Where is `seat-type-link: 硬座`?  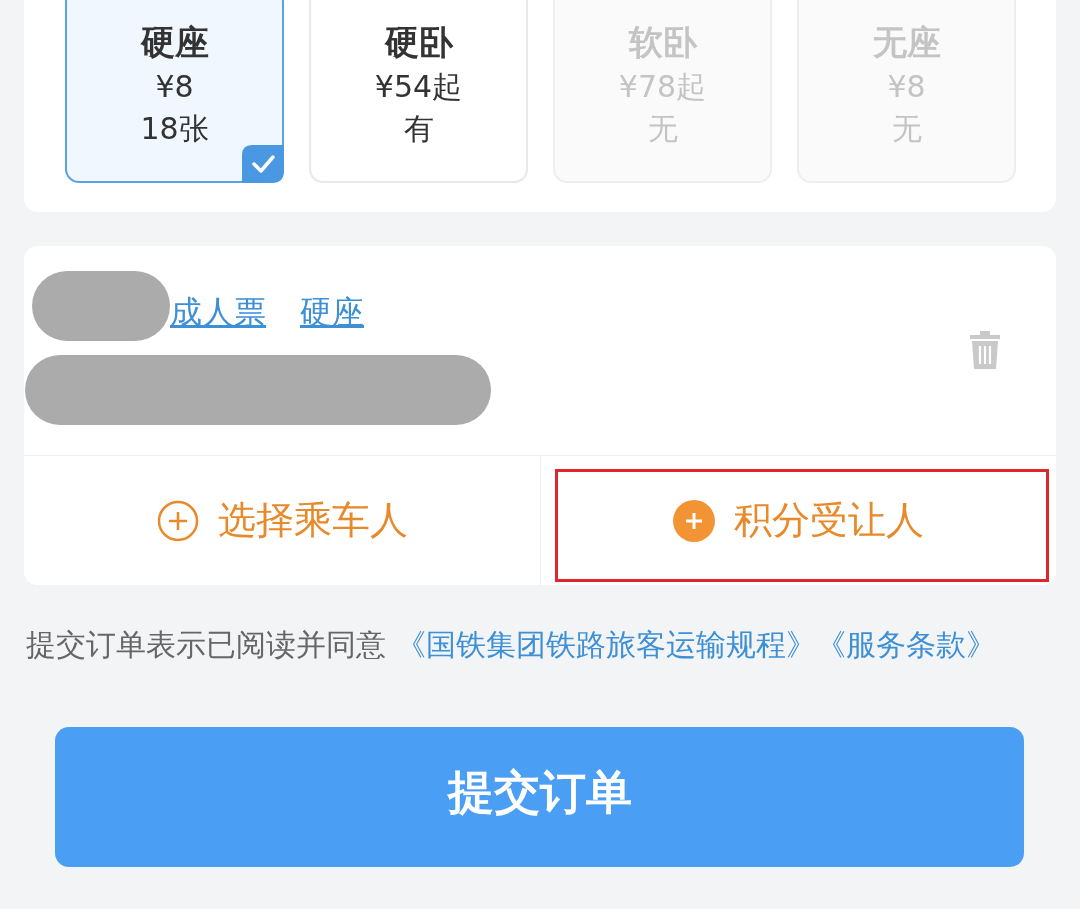 seat-type-link: 硬座 is located at coordinates (332, 312).